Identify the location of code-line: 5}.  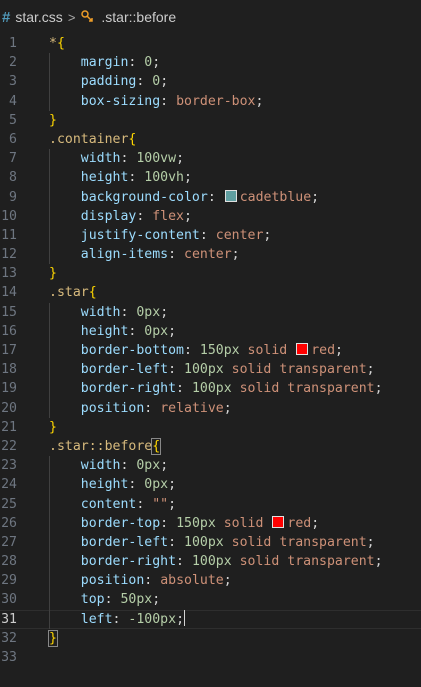
(210, 120).